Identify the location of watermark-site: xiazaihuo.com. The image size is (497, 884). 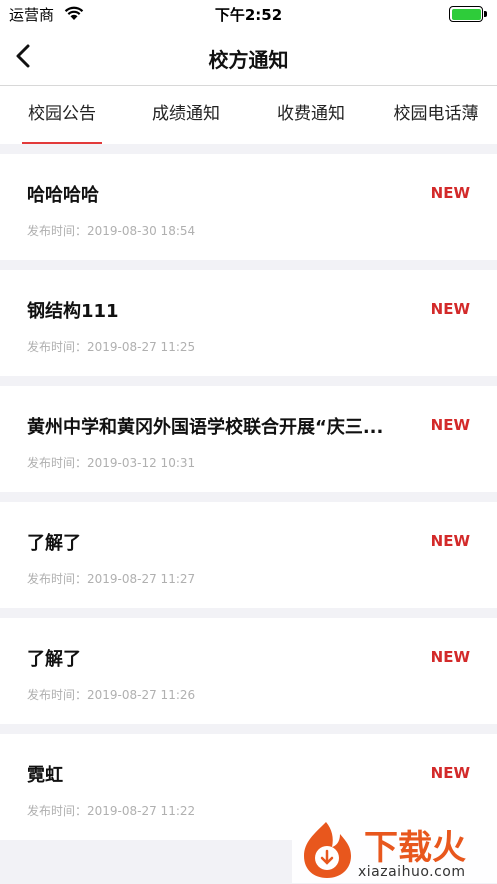
(412, 872).